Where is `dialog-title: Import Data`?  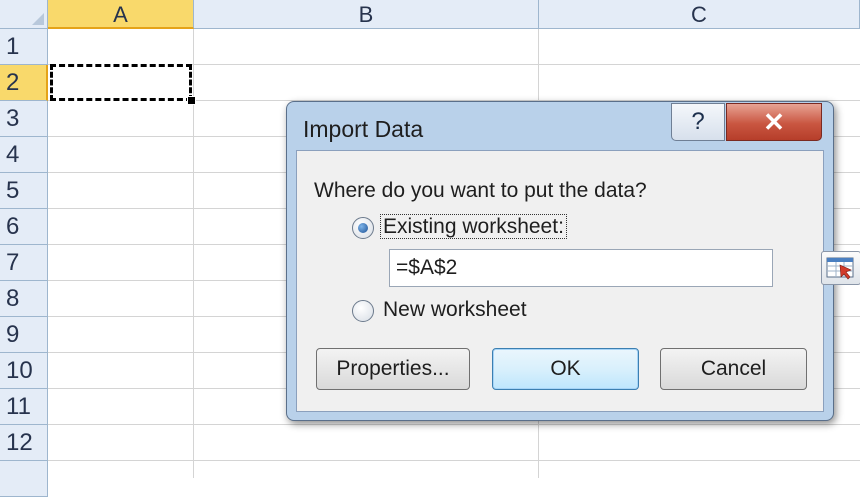
dialog-title: Import Data is located at coordinates (363, 129).